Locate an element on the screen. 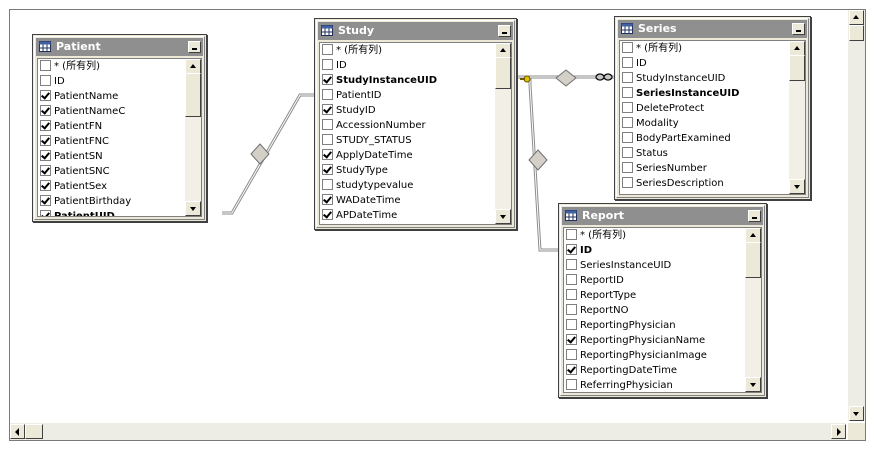 This screenshot has height=450, width=874. column-row: PatientUID is located at coordinates (111, 212).